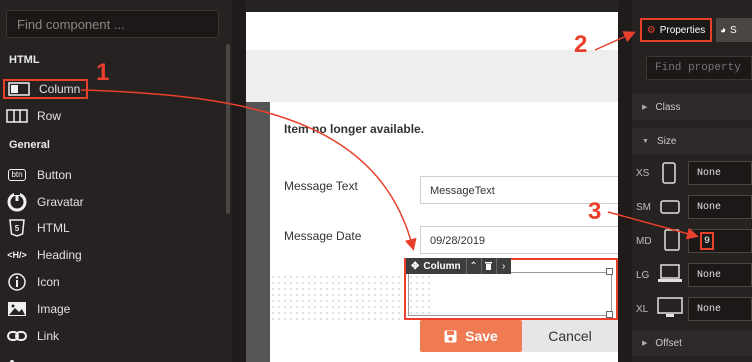 The height and width of the screenshot is (362, 752). I want to click on palette-icon: ◕, so click(723, 30).